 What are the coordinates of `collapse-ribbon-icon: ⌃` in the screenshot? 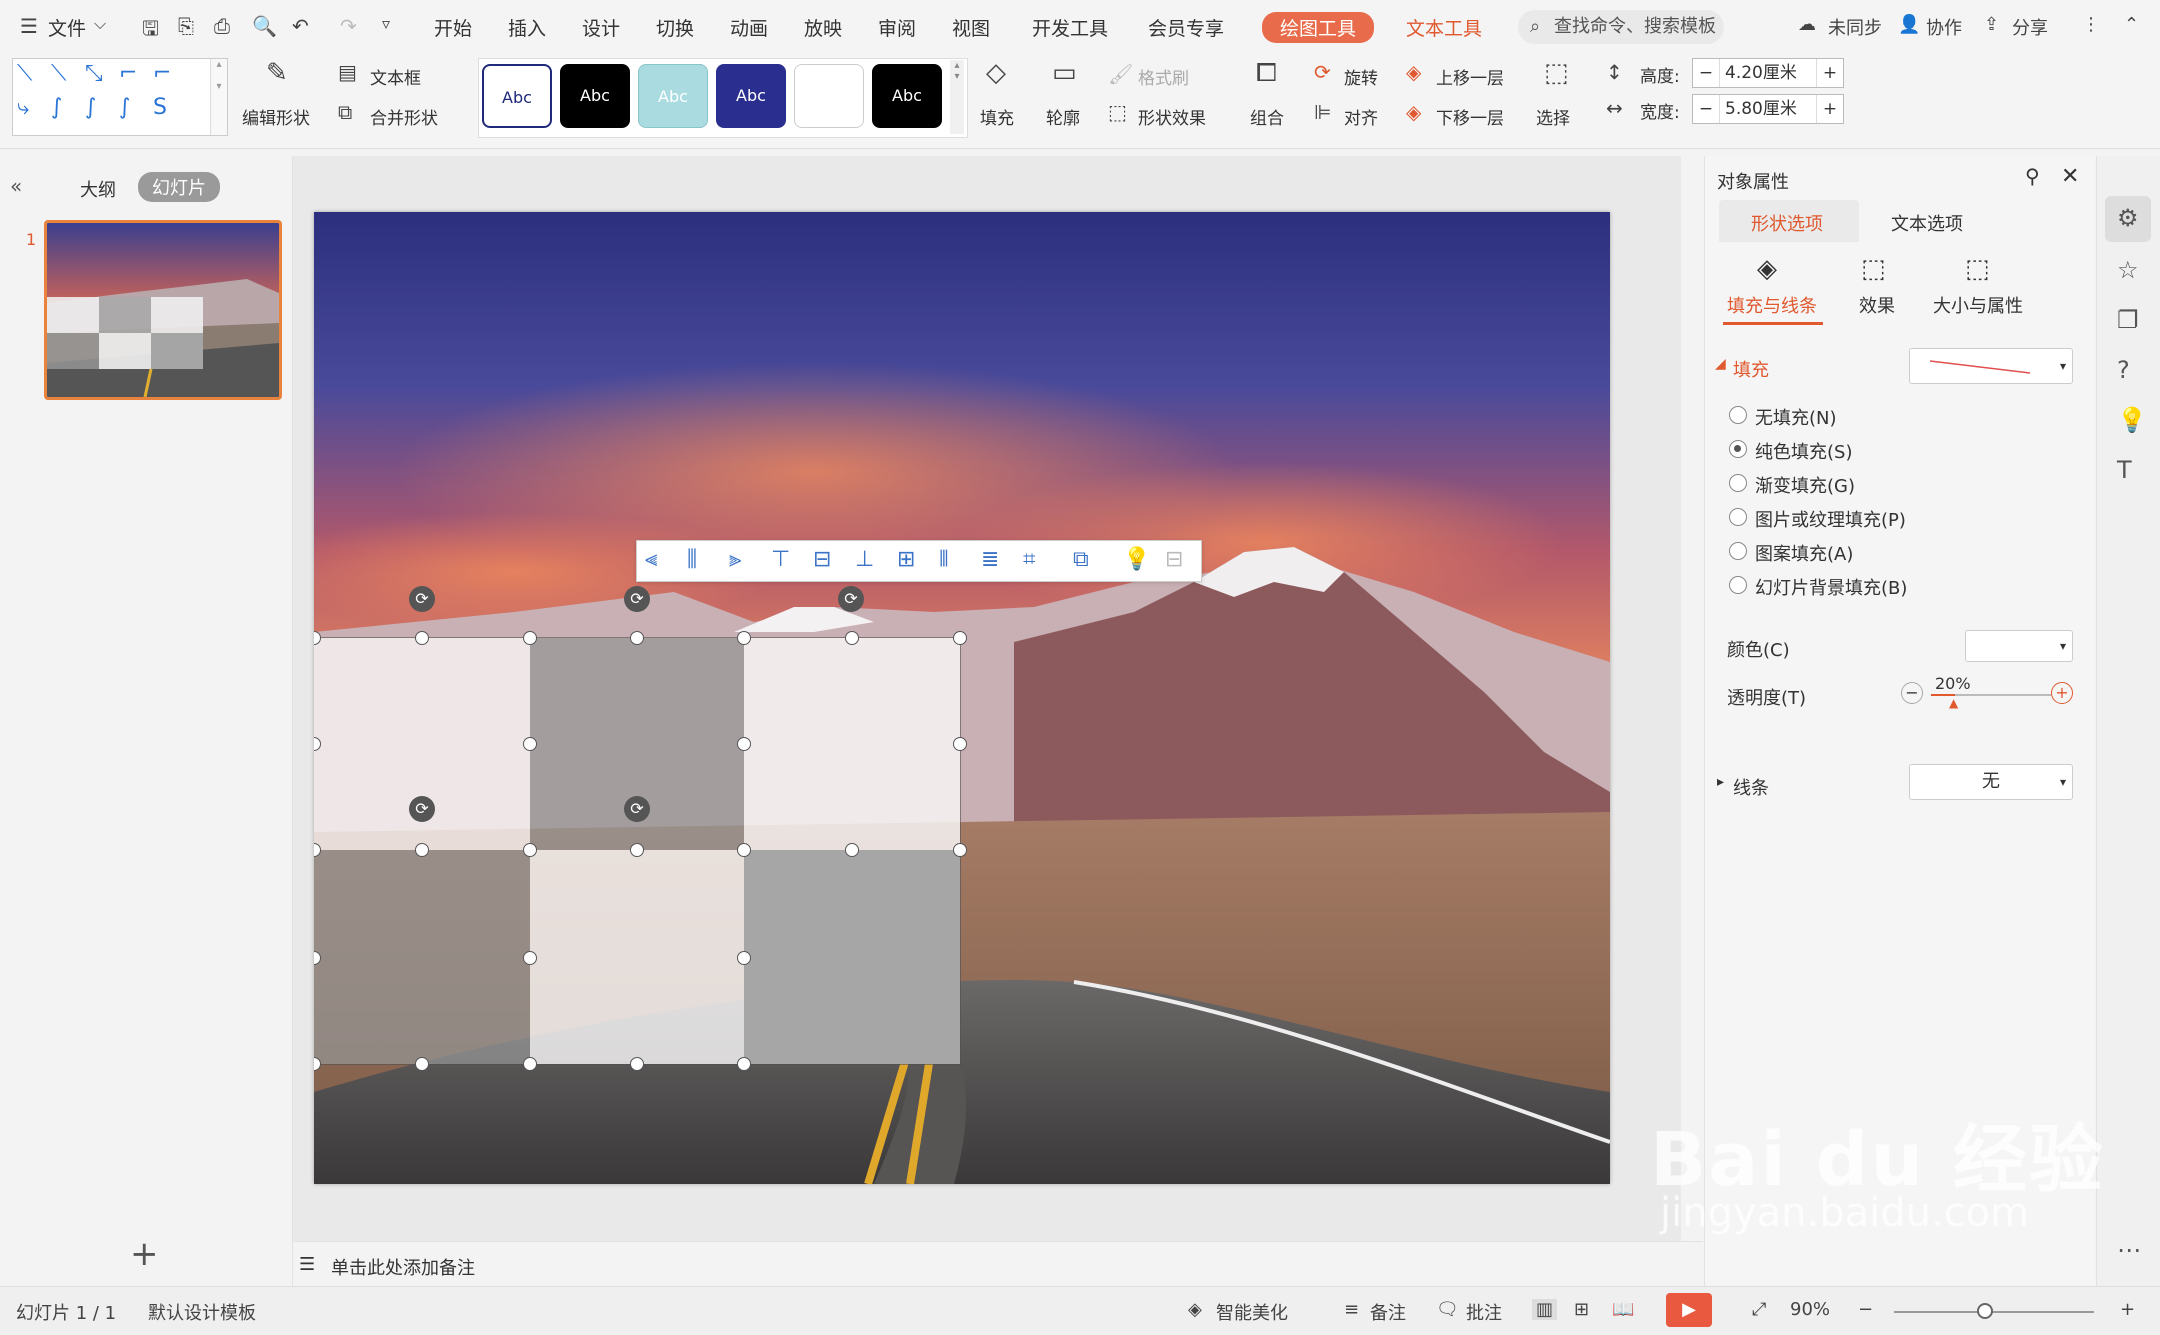 It's located at (2131, 24).